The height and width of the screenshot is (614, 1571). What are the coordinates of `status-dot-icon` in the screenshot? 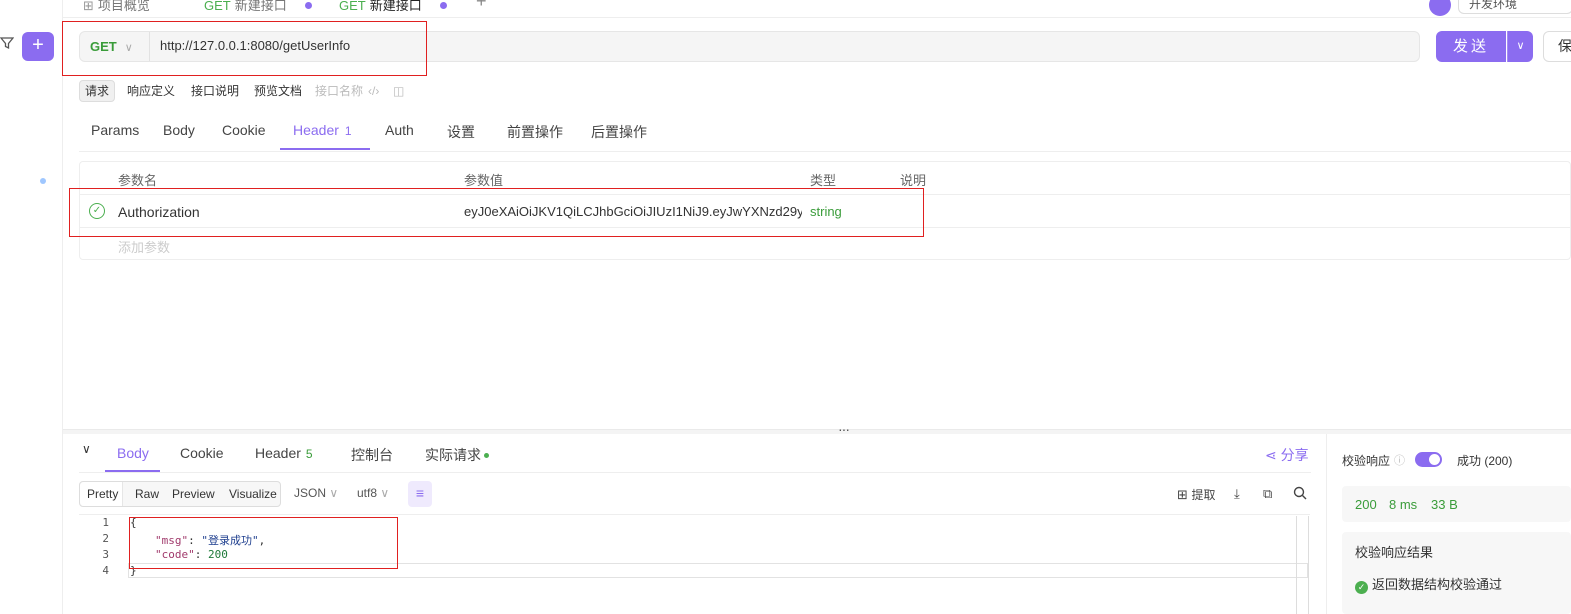 It's located at (486, 455).